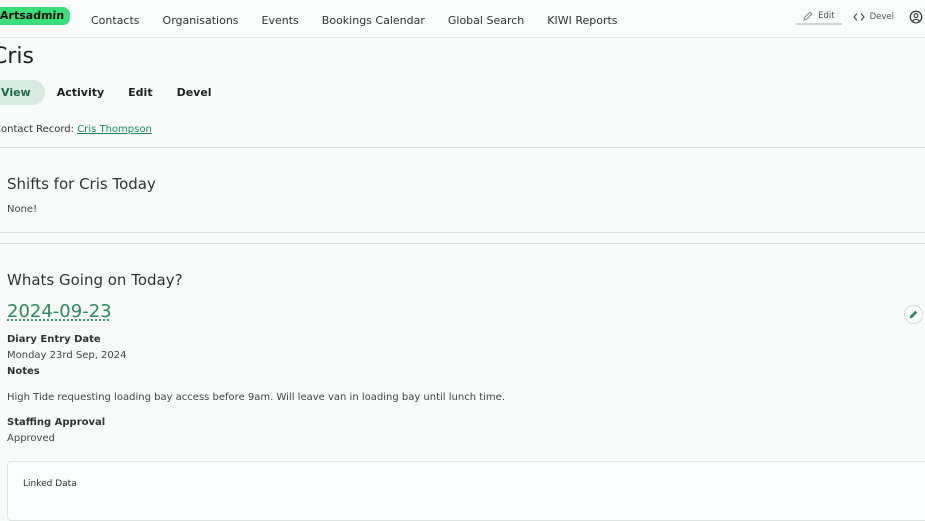 The height and width of the screenshot is (521, 925). Describe the element at coordinates (881, 16) in the screenshot. I see `toolbar-devel-label: Devel` at that location.